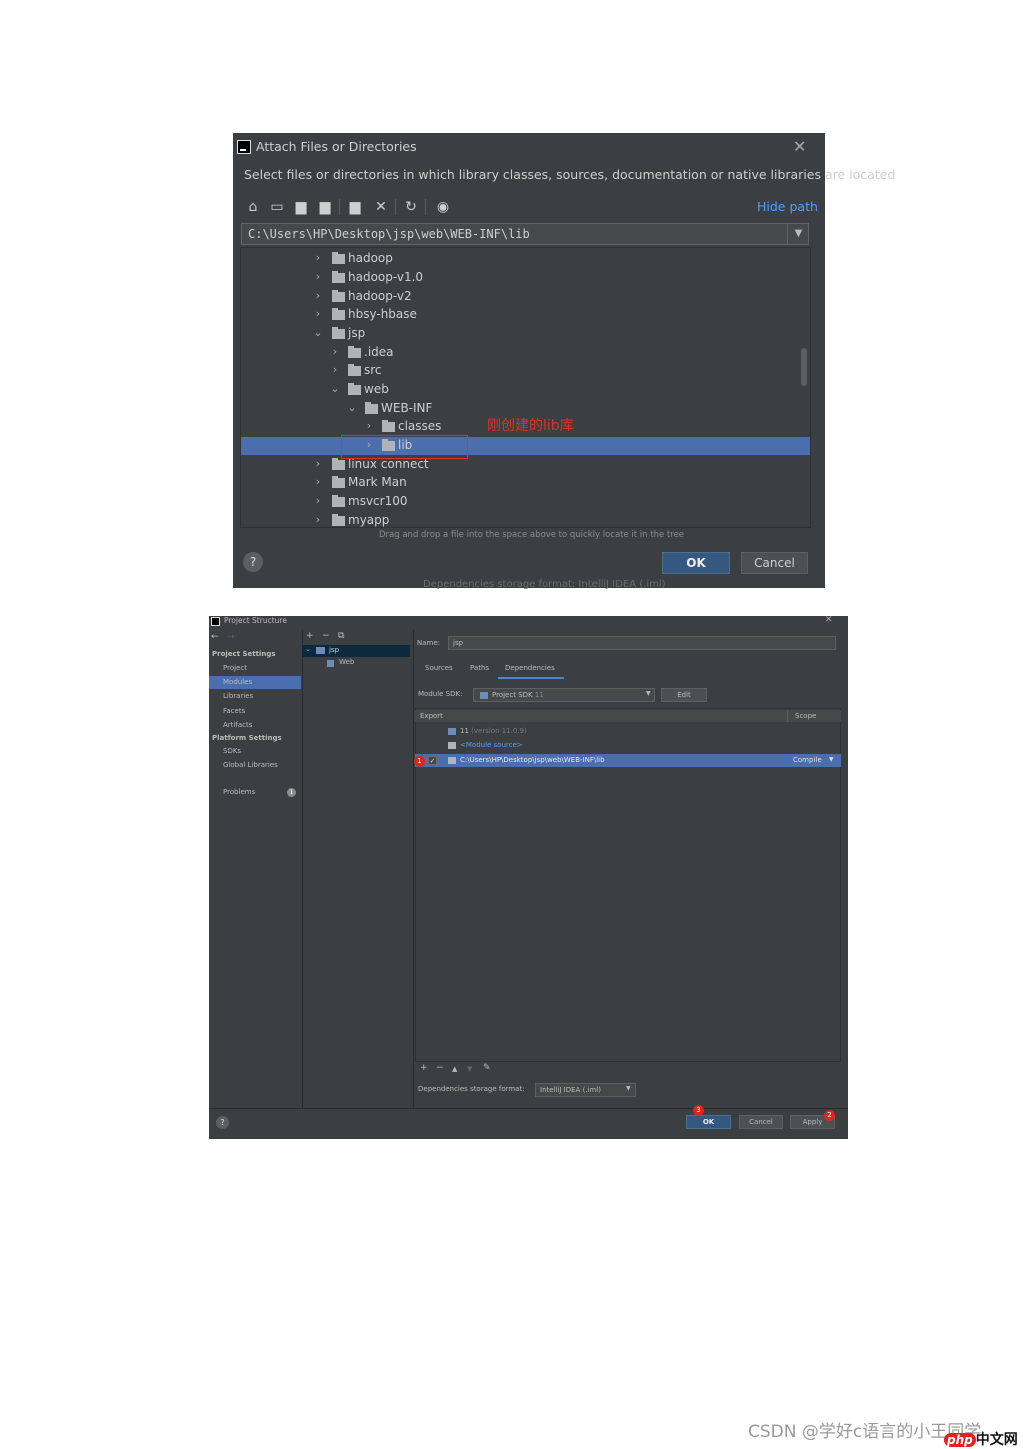  I want to click on tree-item: › src, so click(525, 371).